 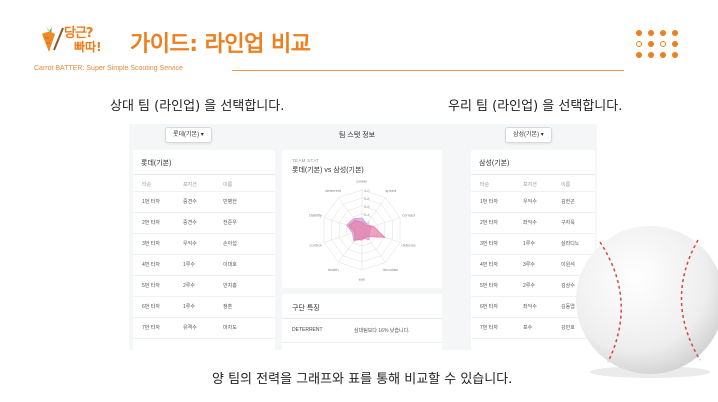 I want to click on feature-value: 삼대팀보다 16% 낮습니다., so click(x=382, y=331).